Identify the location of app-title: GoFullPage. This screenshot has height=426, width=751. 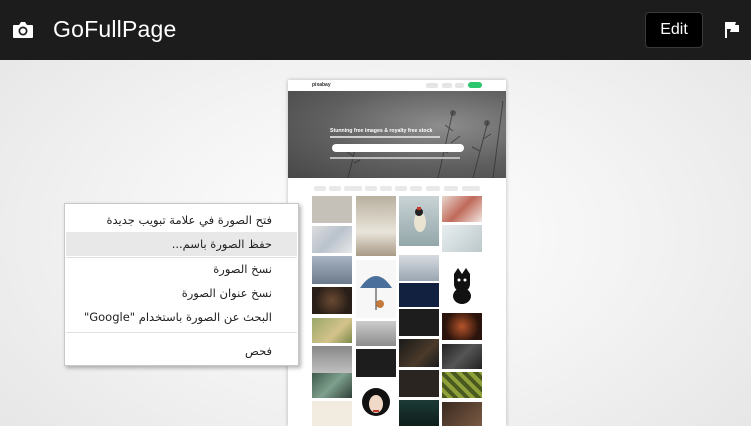
(115, 29).